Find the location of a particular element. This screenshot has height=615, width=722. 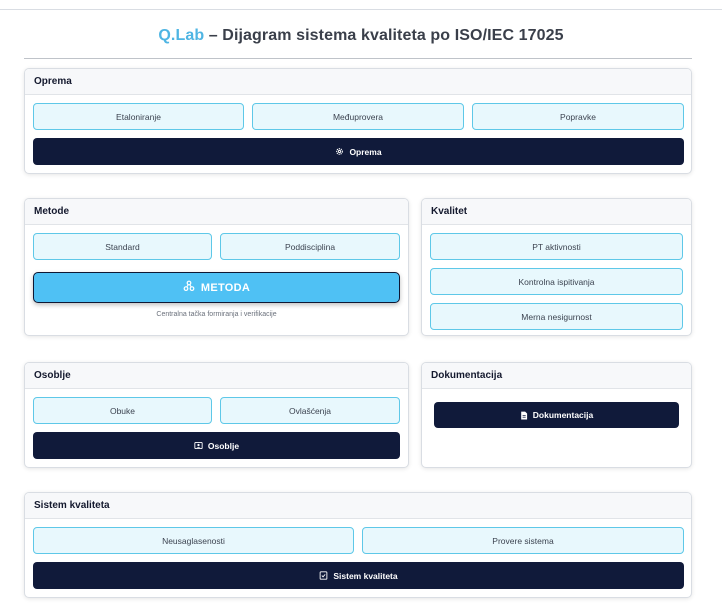

poddisciplina-button: Poddisciplina is located at coordinates (310, 246).